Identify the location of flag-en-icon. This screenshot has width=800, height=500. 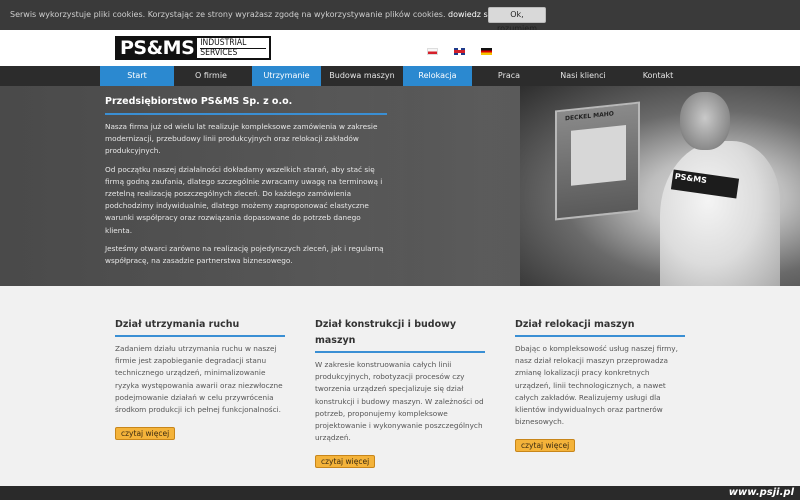
(459, 51).